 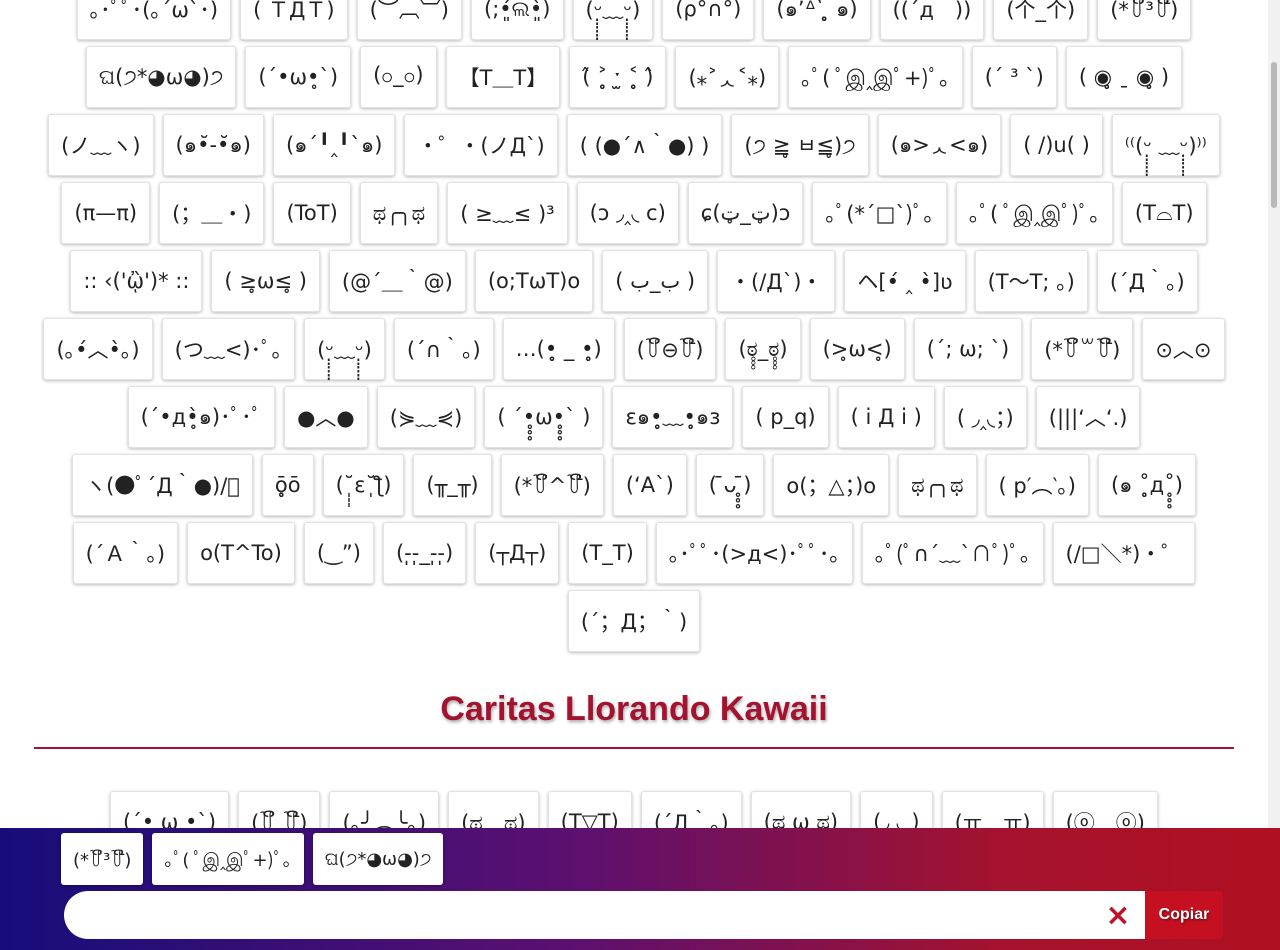 What do you see at coordinates (265, 281) in the screenshot?
I see `face-button: ( ≥̥ω≤̥ )` at bounding box center [265, 281].